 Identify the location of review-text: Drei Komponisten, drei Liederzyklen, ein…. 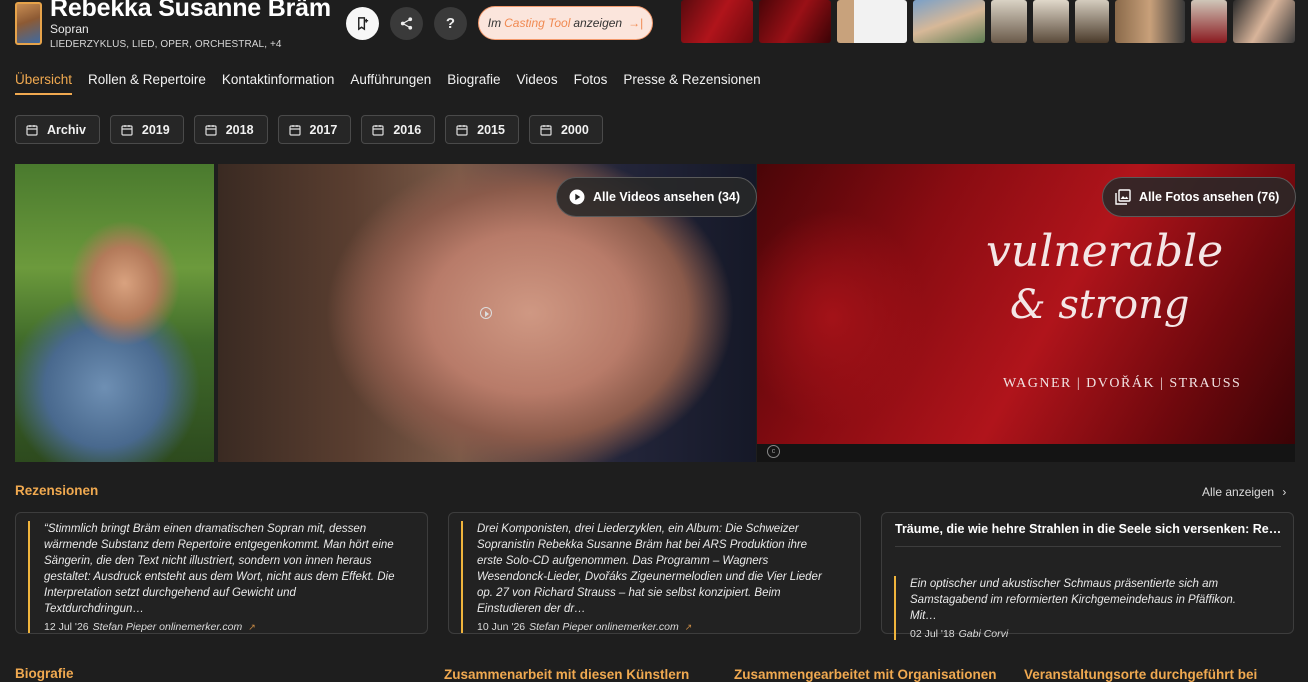
(649, 569).